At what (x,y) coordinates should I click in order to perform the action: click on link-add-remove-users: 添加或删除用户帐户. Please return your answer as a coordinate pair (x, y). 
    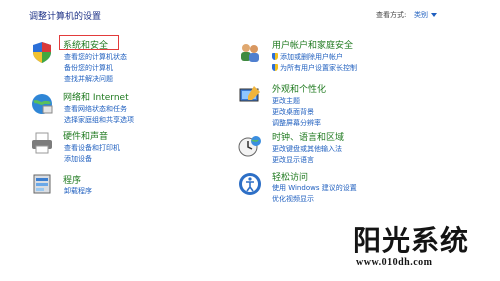
    Looking at the image, I should click on (307, 57).